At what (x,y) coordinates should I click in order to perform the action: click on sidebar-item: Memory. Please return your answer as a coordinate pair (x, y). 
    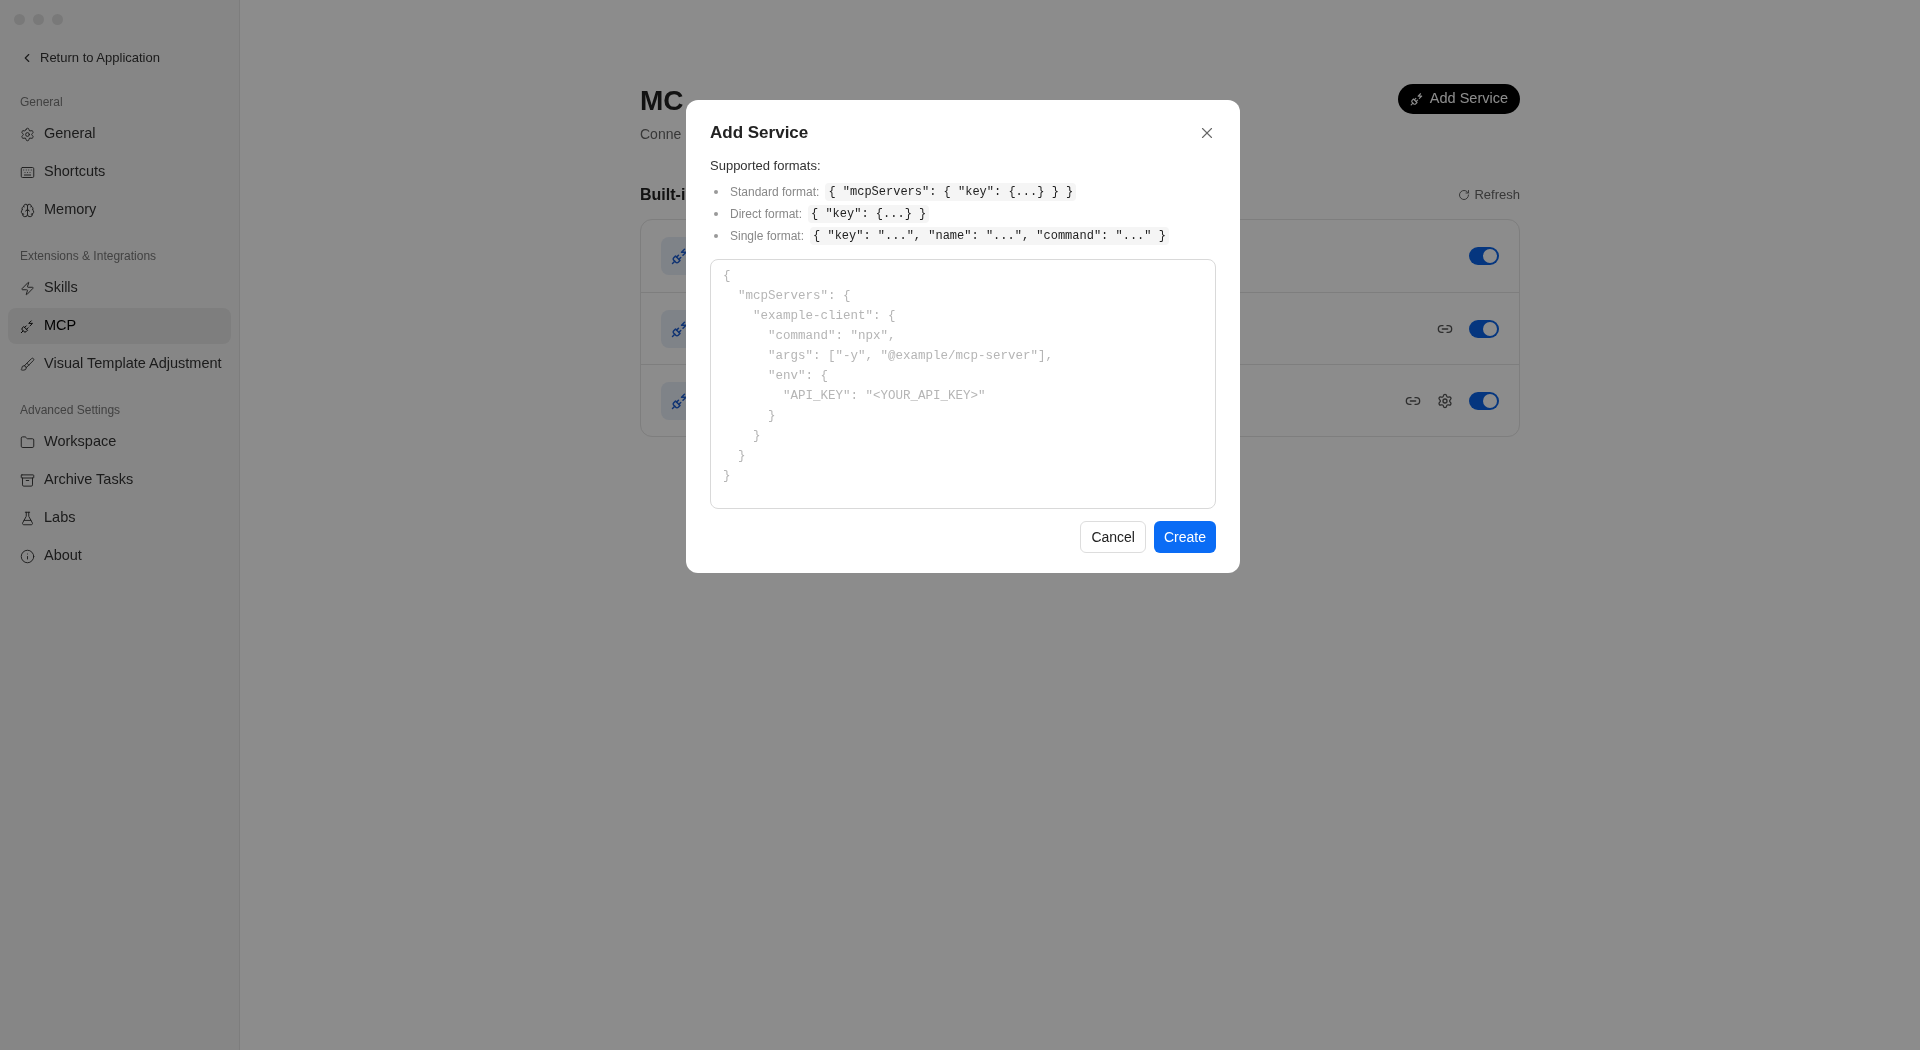
    Looking at the image, I should click on (119, 210).